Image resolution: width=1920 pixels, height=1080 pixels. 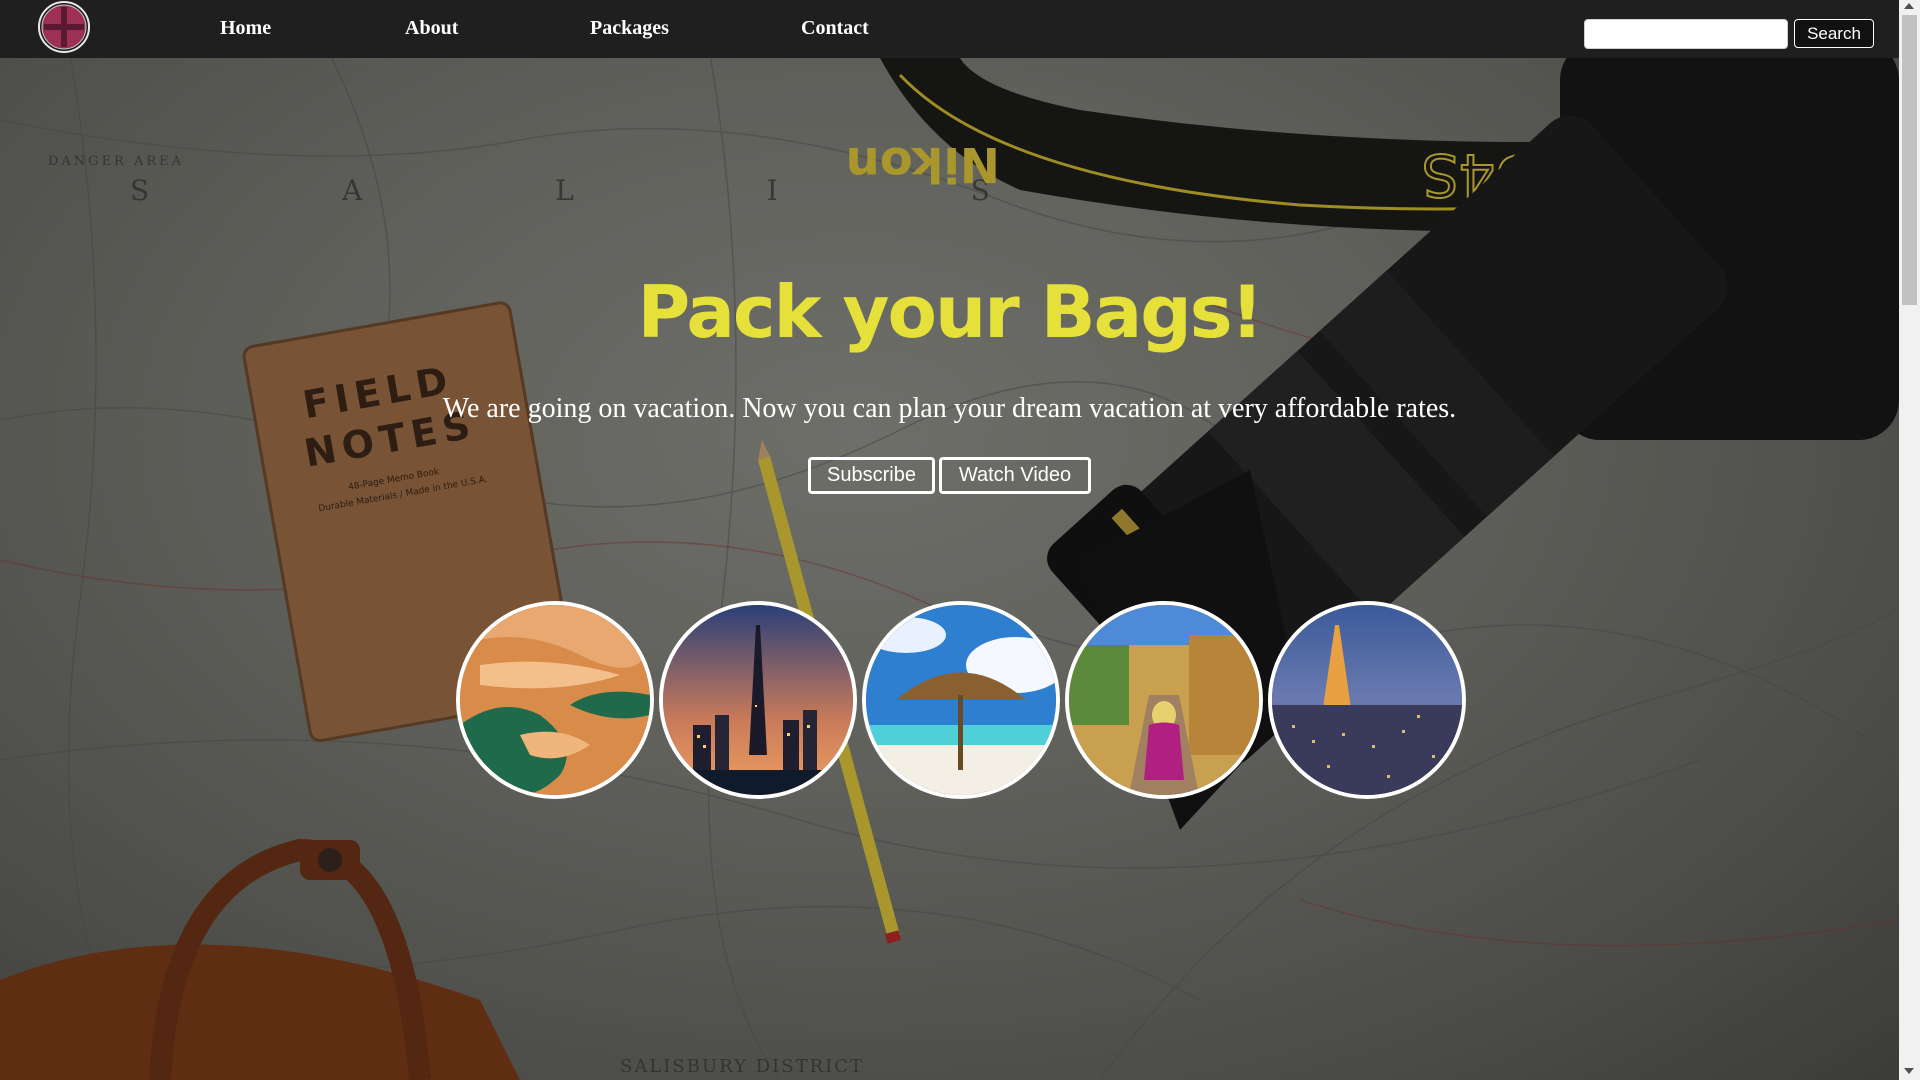 I want to click on red-cross-globe-logo-icon, so click(x=64, y=27).